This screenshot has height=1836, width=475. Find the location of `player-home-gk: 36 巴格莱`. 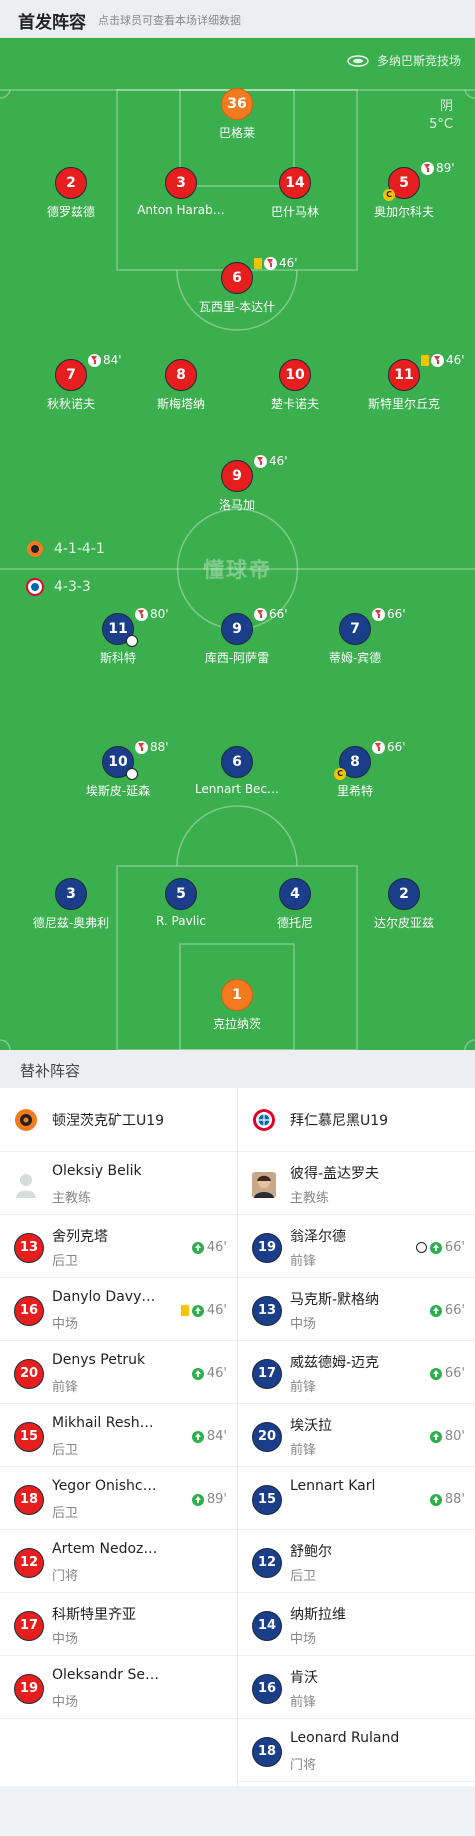

player-home-gk: 36 巴格莱 is located at coordinates (237, 114).